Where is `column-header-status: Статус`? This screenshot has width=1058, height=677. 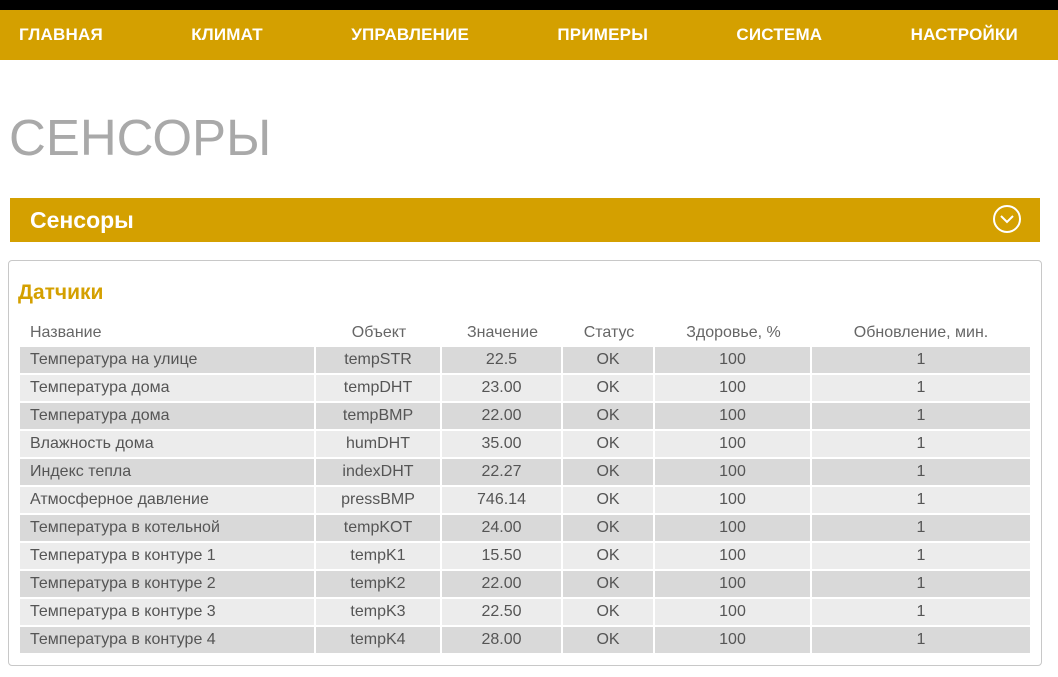
column-header-status: Статус is located at coordinates (609, 332).